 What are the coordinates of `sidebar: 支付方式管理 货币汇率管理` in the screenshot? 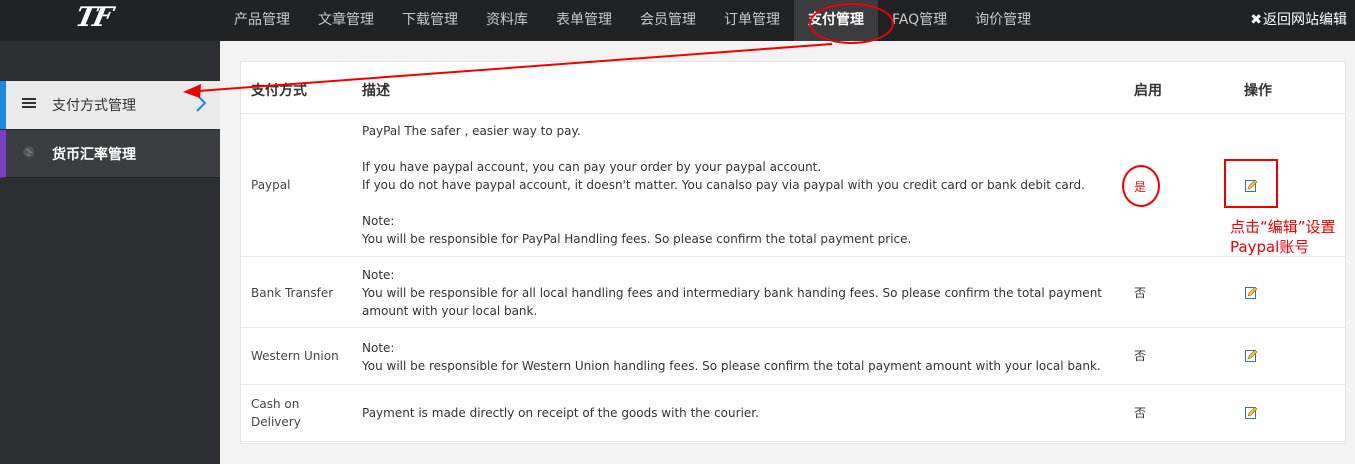 It's located at (110, 252).